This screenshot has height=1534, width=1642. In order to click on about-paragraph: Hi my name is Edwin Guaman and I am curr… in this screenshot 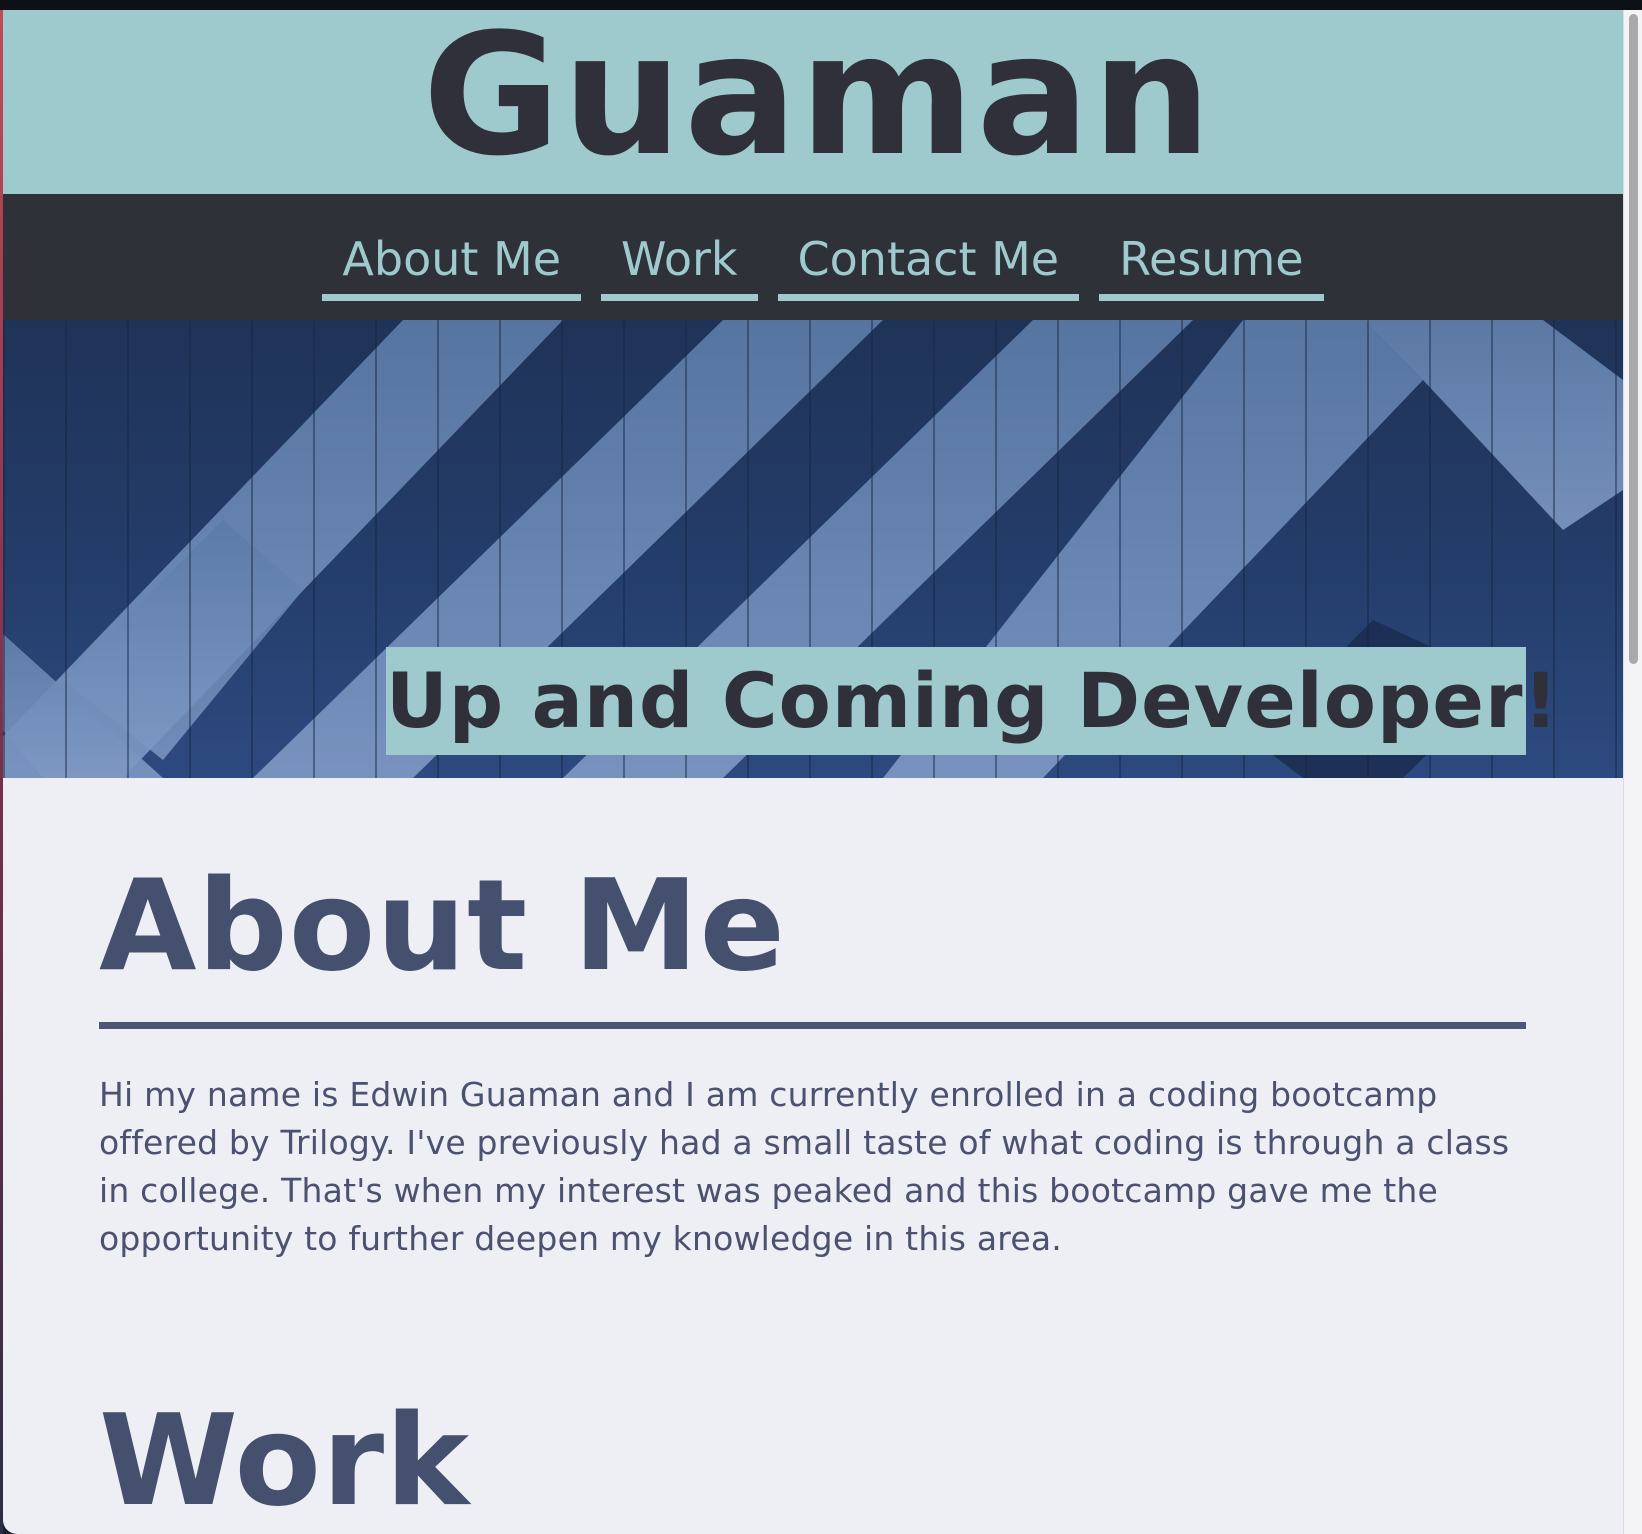, I will do `click(804, 1166)`.